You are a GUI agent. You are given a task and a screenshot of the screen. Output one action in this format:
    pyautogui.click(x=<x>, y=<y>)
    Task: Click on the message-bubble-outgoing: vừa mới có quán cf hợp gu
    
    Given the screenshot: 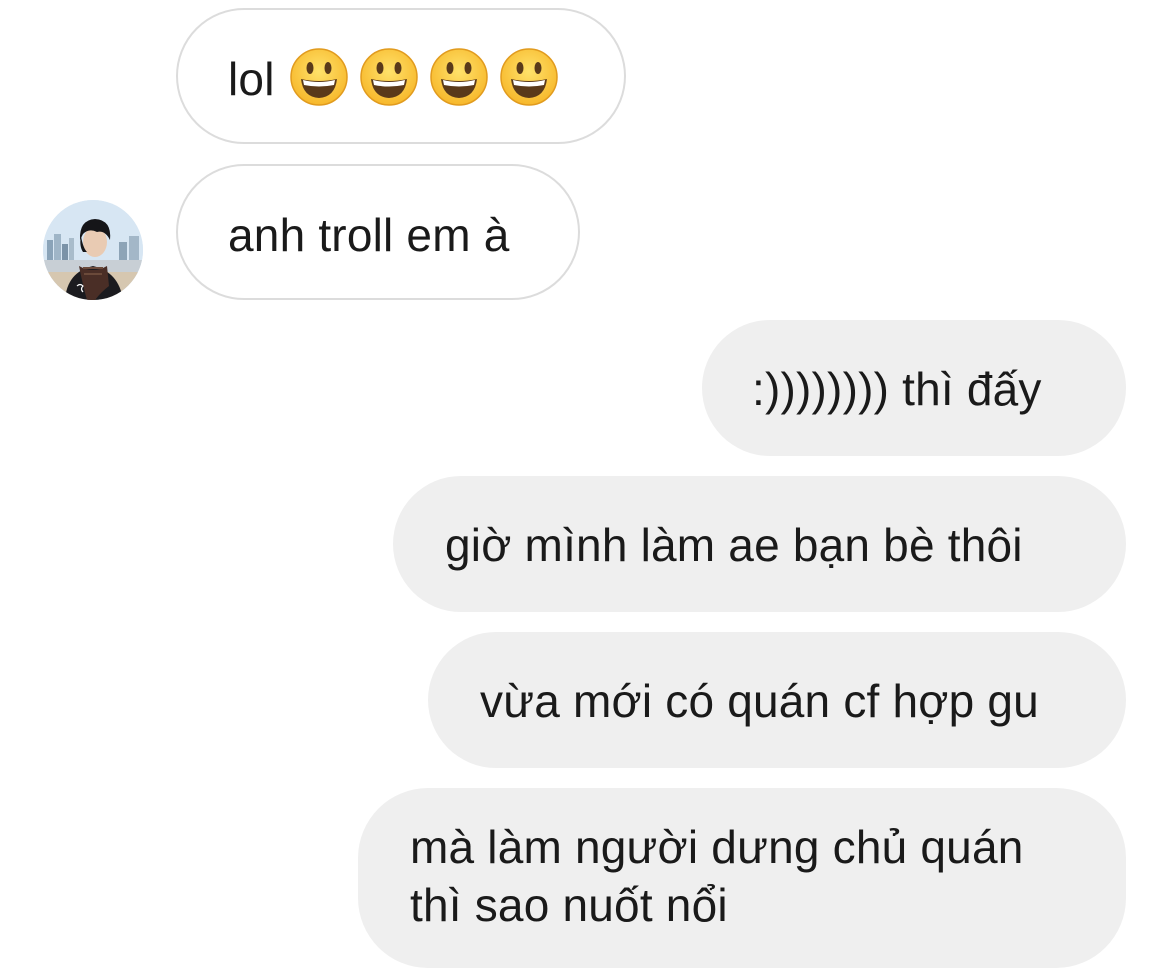 What is the action you would take?
    pyautogui.click(x=777, y=700)
    